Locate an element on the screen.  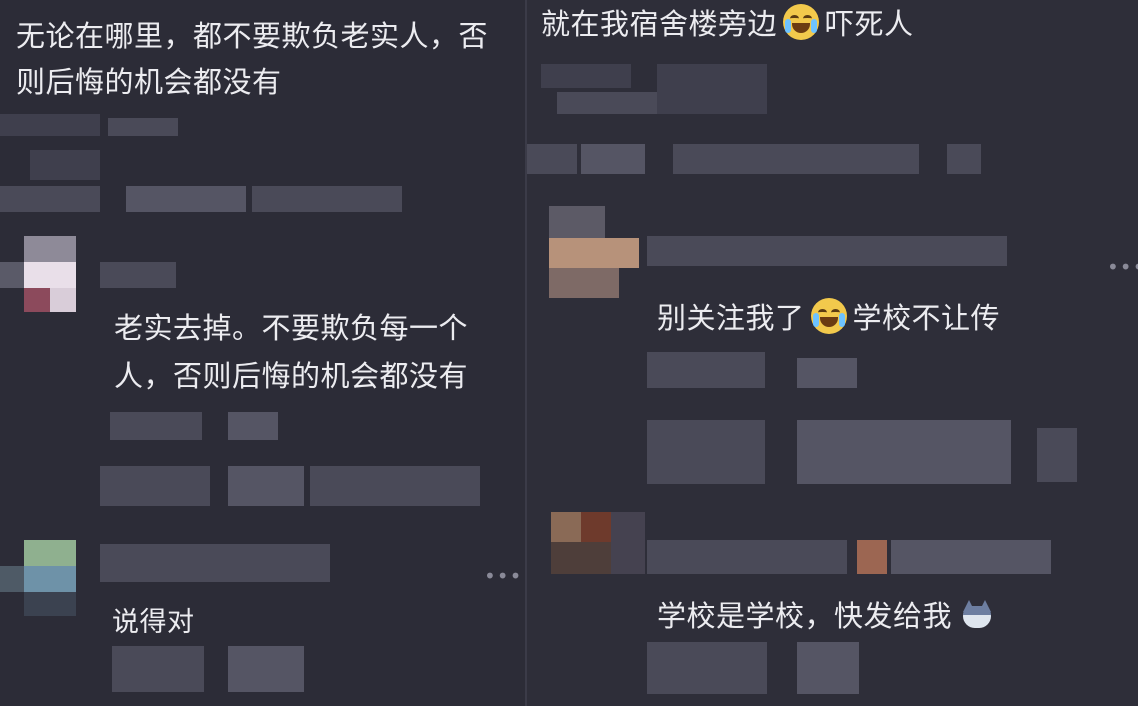
cat-emoji-icon is located at coordinates (977, 615).